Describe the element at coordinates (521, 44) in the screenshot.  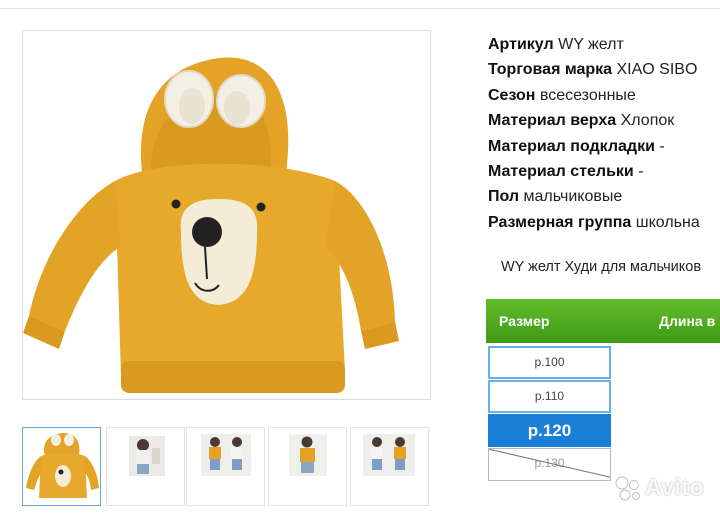
I see `spec-label: Артикул` at that location.